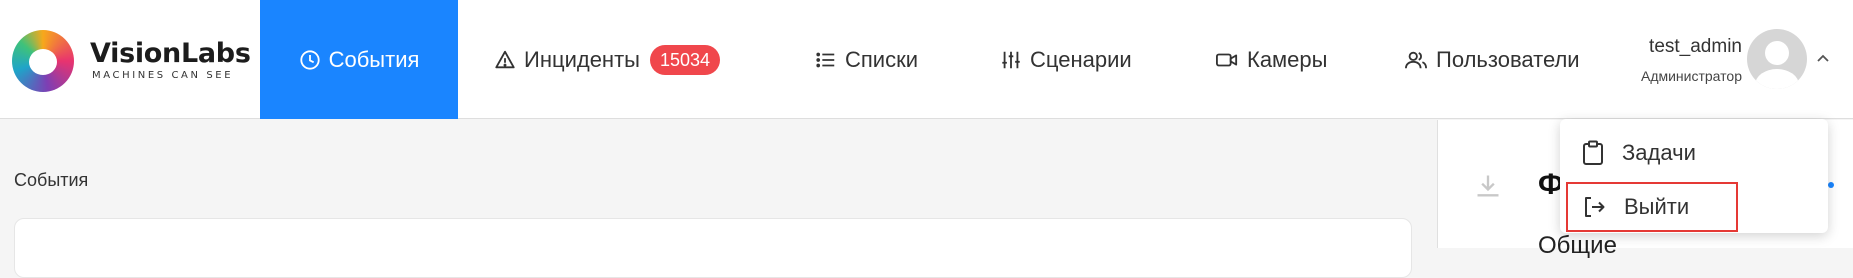 The image size is (1853, 278). I want to click on avatar-head, so click(1777, 53).